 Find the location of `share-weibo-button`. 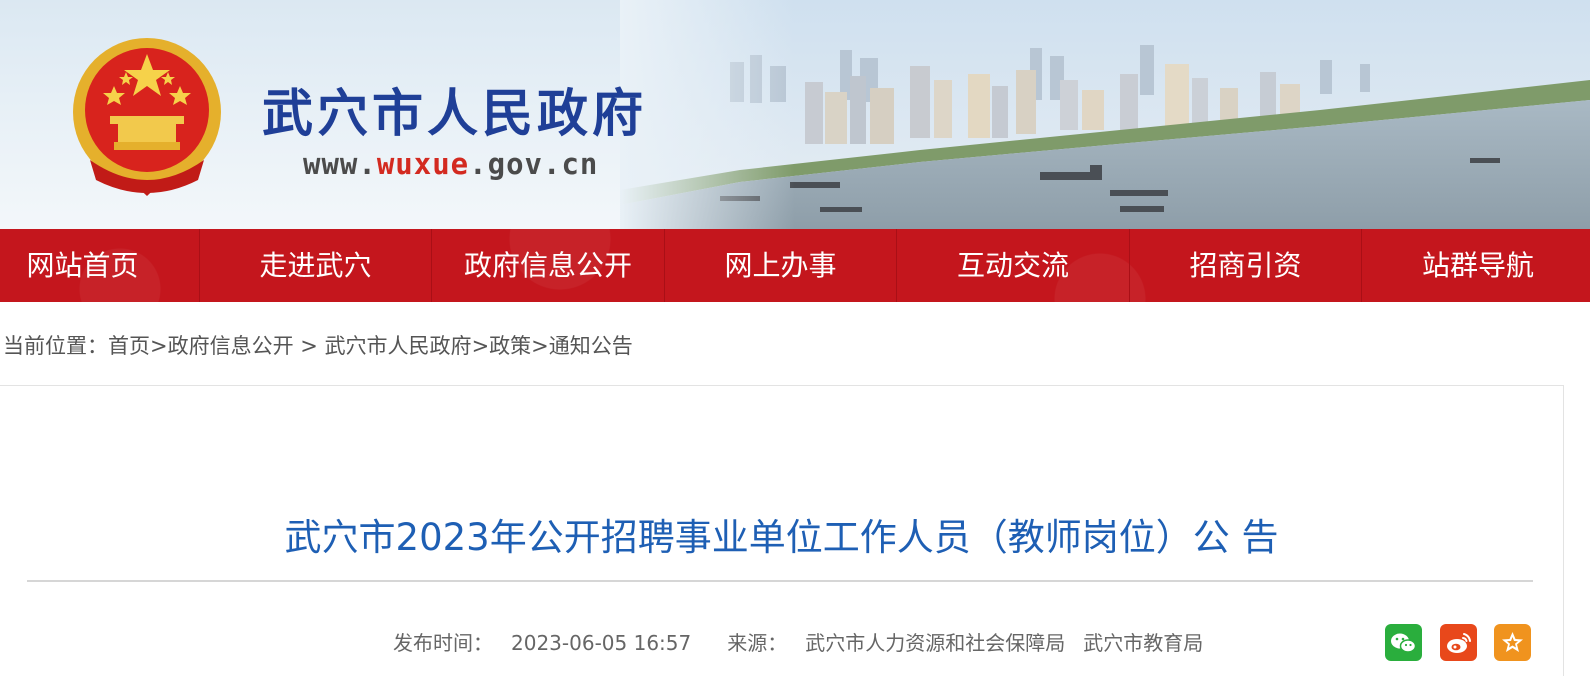

share-weibo-button is located at coordinates (1458, 642).